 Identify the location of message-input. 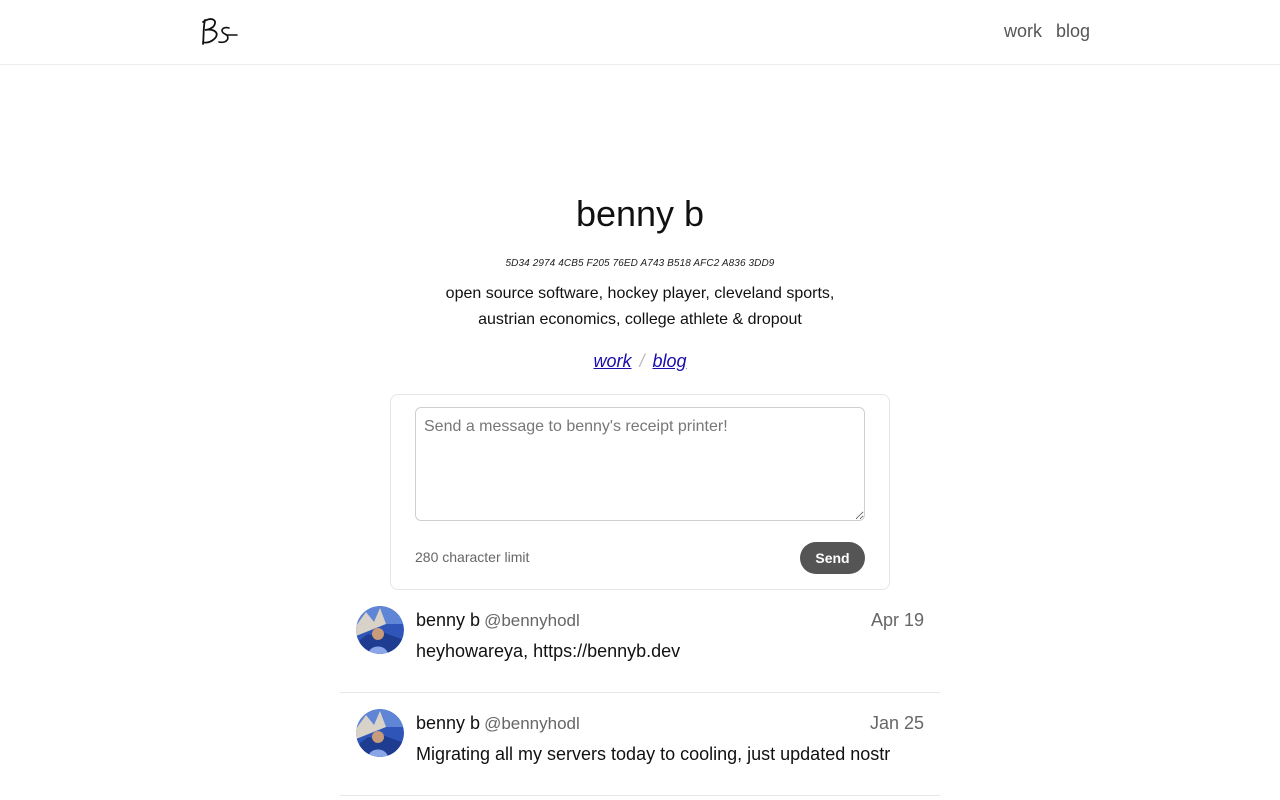
(640, 464).